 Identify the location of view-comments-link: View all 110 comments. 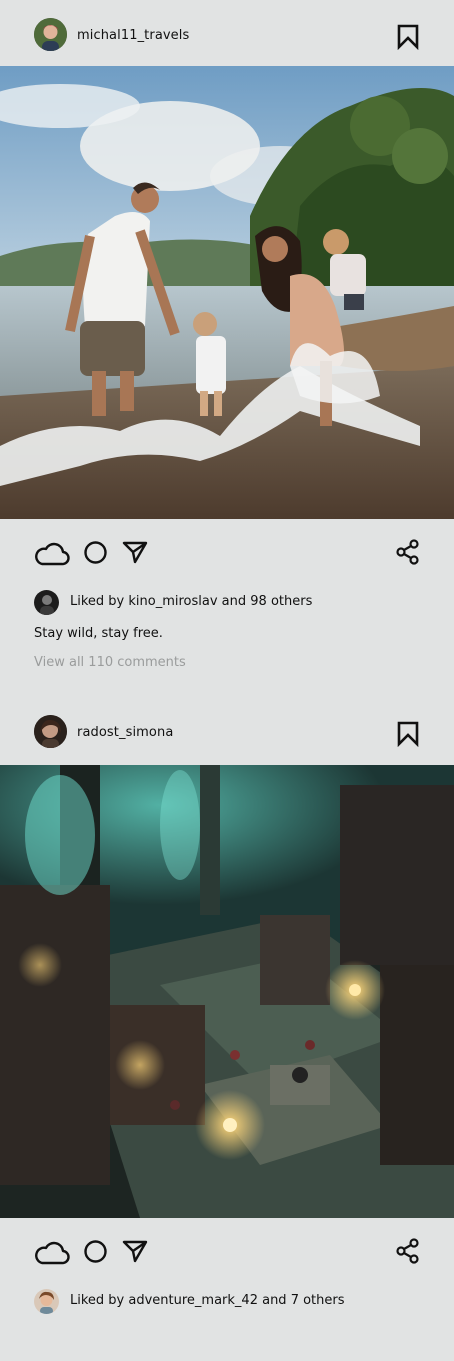
(227, 674).